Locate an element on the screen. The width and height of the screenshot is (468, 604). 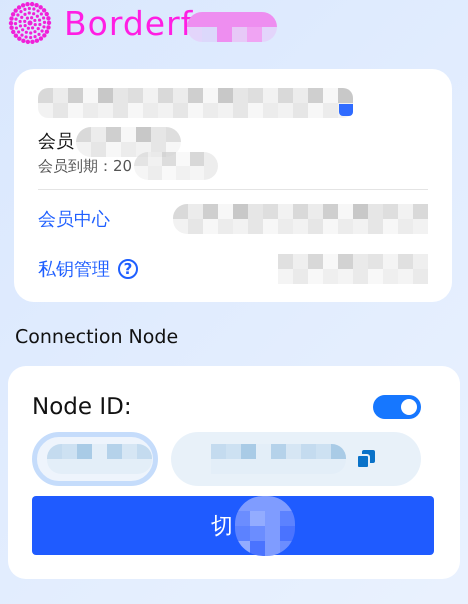
node-label: Node ID: is located at coordinates (82, 407).